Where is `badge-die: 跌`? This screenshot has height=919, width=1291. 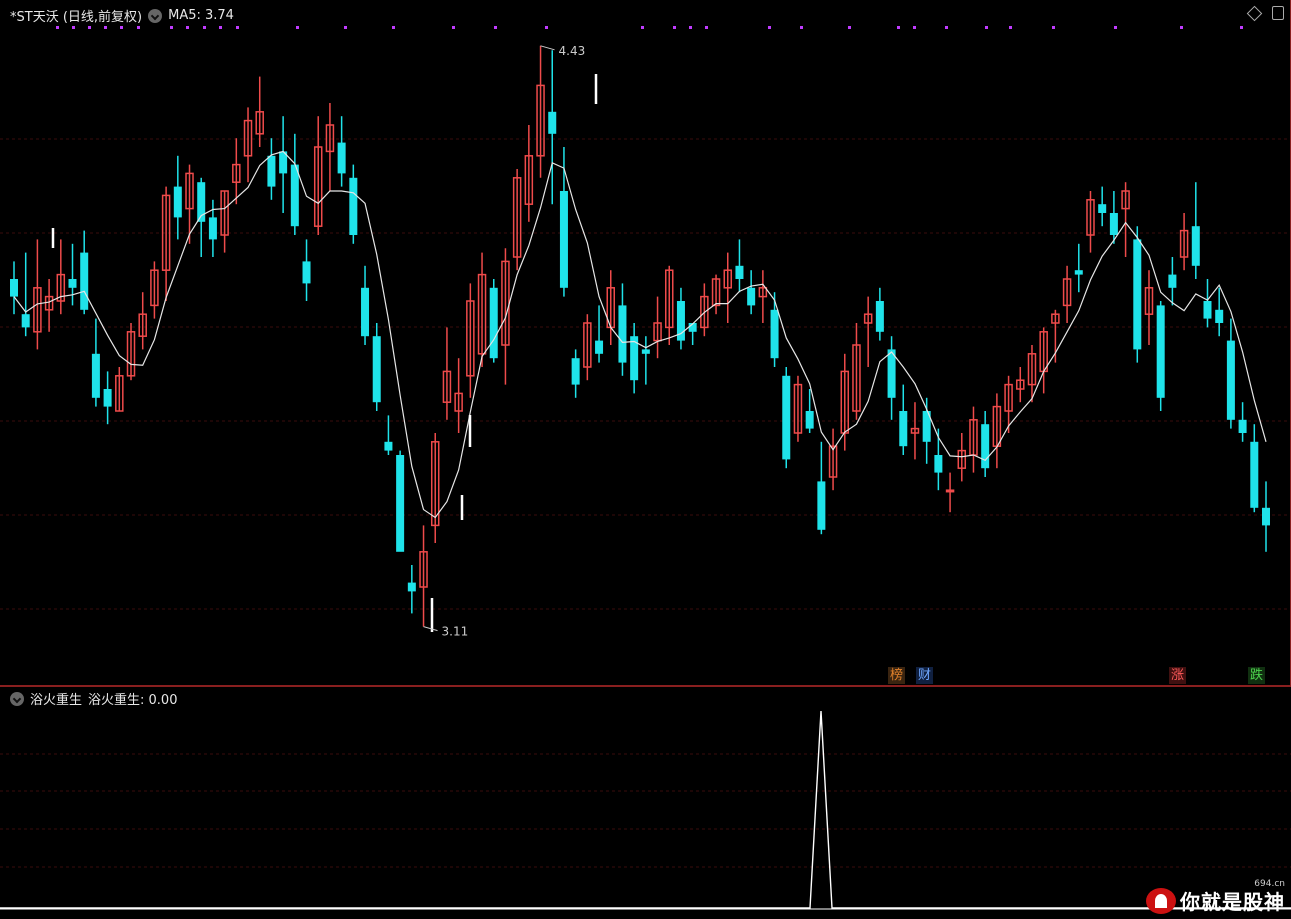 badge-die: 跌 is located at coordinates (1257, 675).